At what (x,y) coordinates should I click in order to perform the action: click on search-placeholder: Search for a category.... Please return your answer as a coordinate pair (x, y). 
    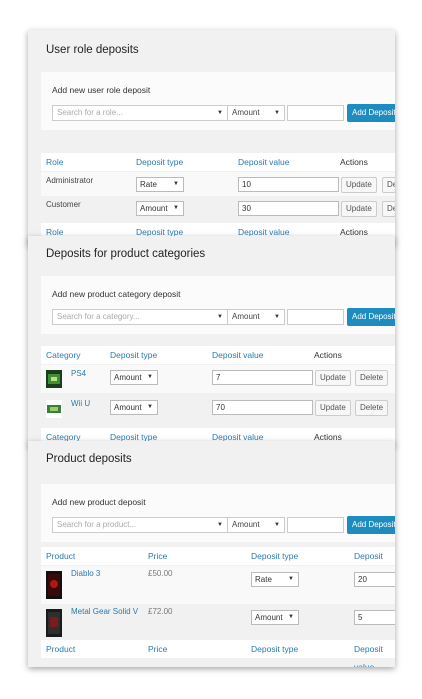
    Looking at the image, I should click on (98, 316).